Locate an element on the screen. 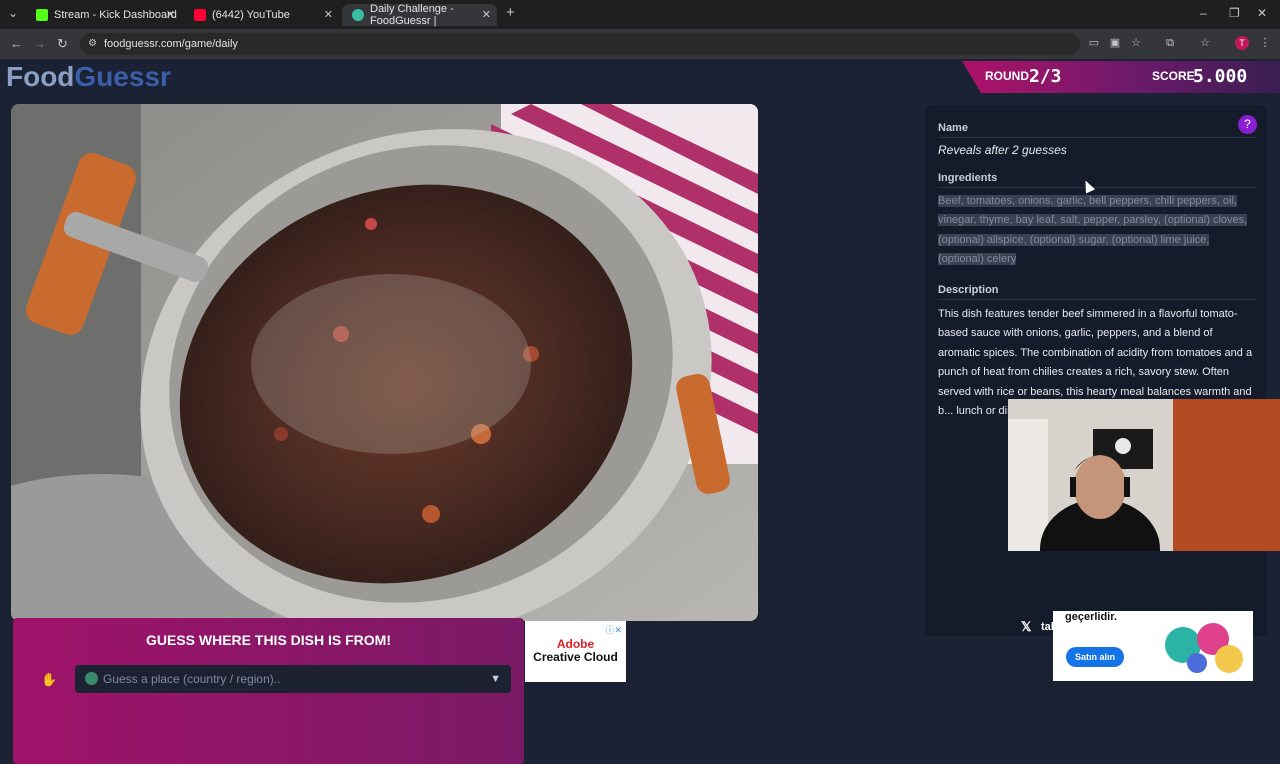 This screenshot has height=764, width=1280. profile-avatar: T is located at coordinates (1242, 43).